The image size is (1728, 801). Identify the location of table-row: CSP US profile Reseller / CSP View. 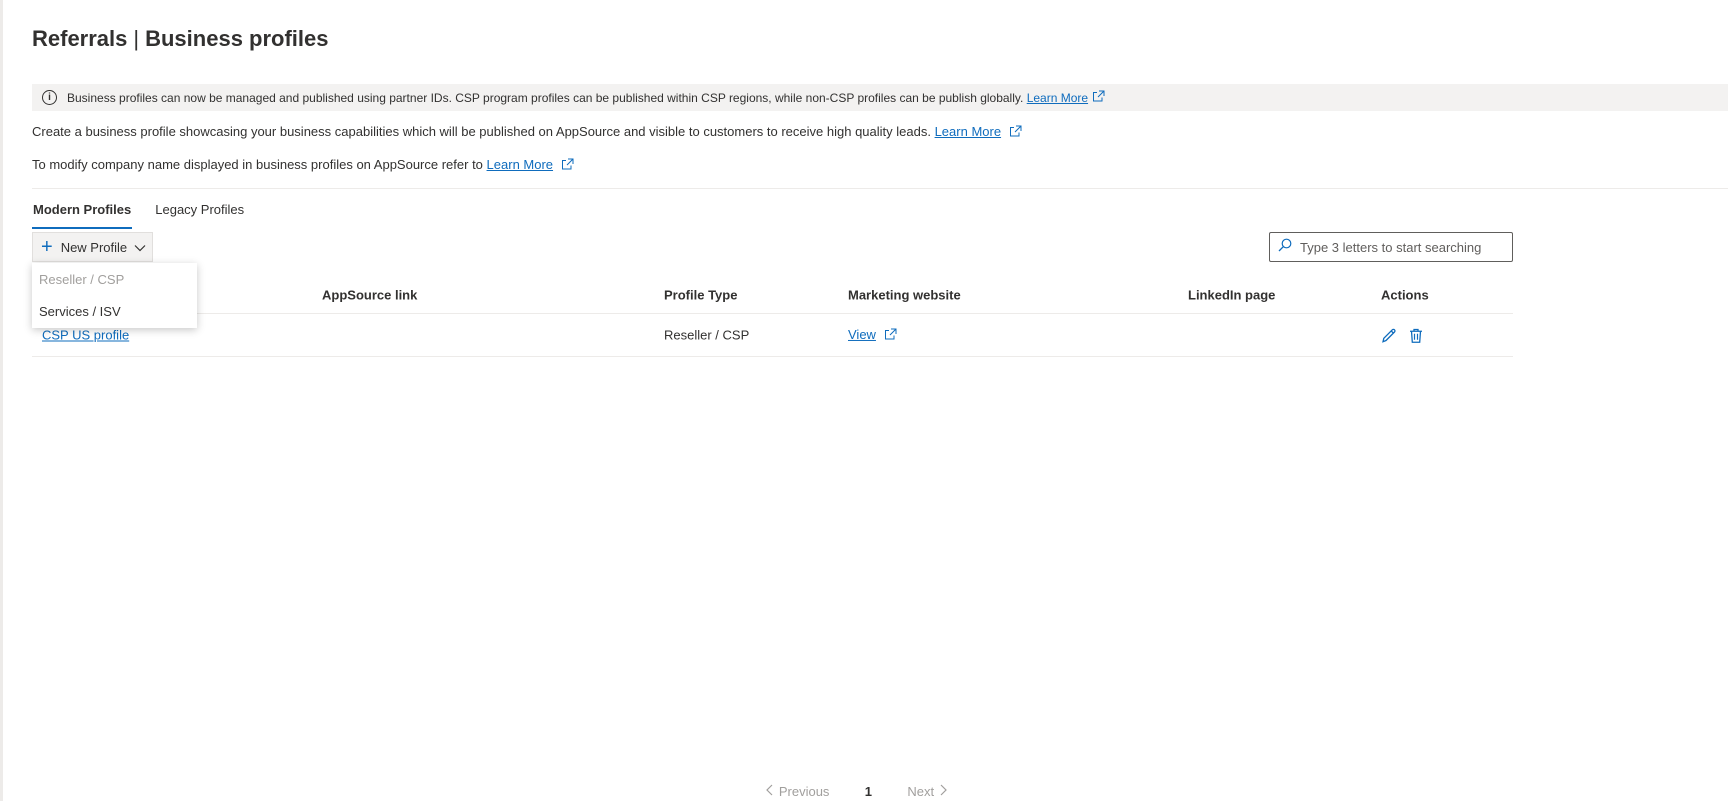
(772, 335).